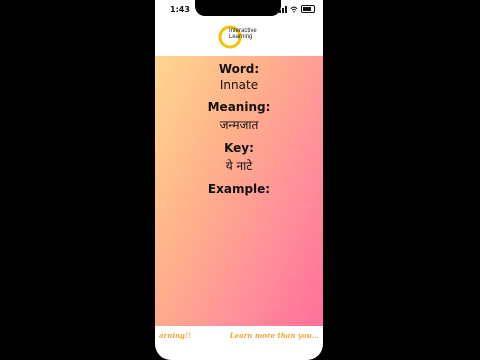 This screenshot has width=480, height=360. I want to click on example-label: Example:, so click(239, 189).